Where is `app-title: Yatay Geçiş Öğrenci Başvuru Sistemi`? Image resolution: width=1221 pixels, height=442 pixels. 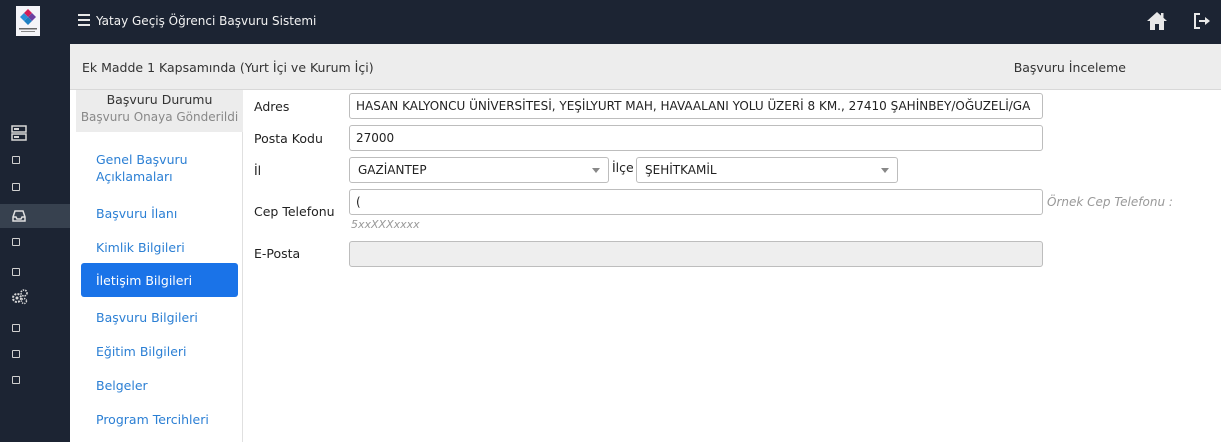 app-title: Yatay Geçiş Öğrenci Başvuru Sistemi is located at coordinates (206, 21).